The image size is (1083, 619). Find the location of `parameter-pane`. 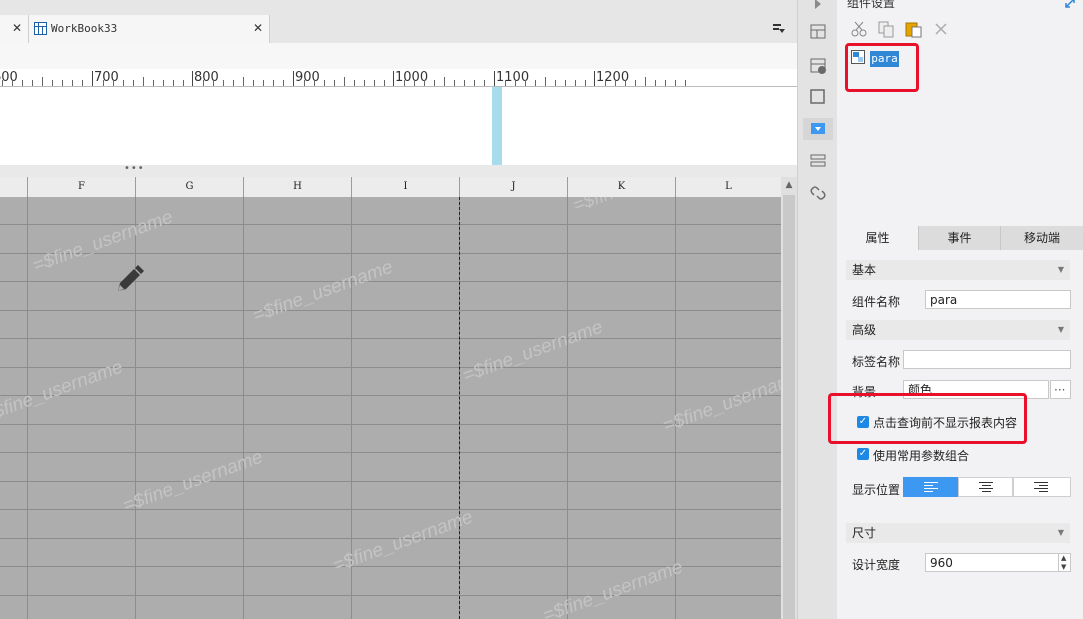

parameter-pane is located at coordinates (398, 126).